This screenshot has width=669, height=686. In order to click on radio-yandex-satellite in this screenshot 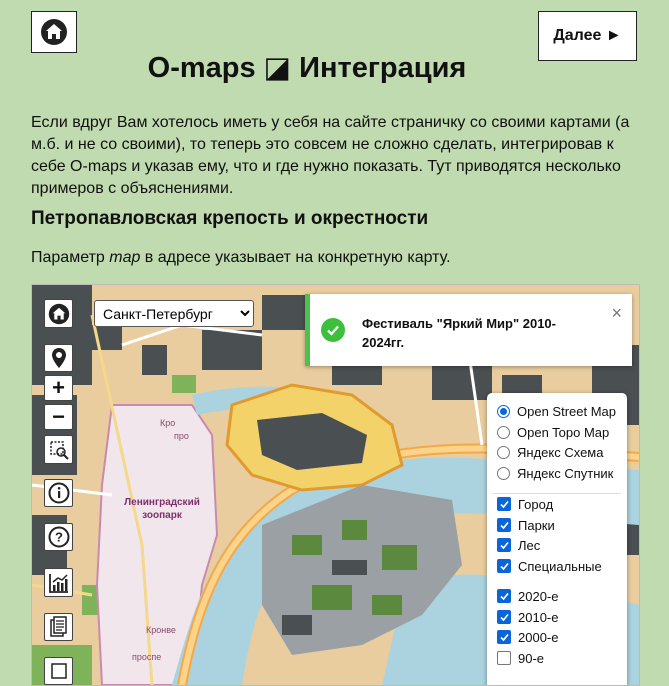, I will do `click(503, 473)`.